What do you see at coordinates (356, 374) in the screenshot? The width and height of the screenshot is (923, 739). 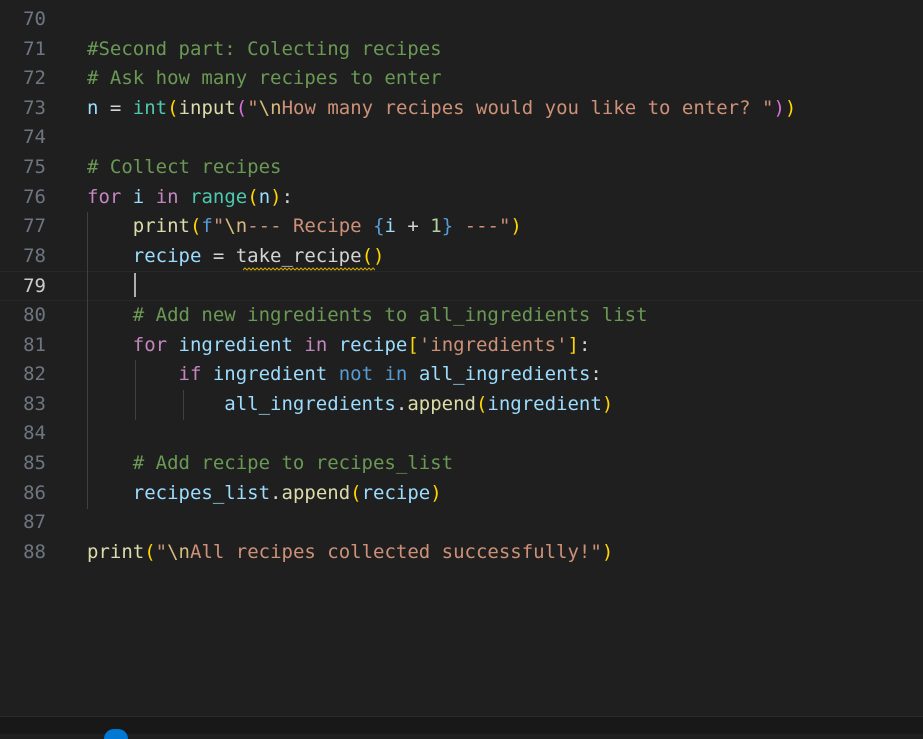 I see `code-token: not` at bounding box center [356, 374].